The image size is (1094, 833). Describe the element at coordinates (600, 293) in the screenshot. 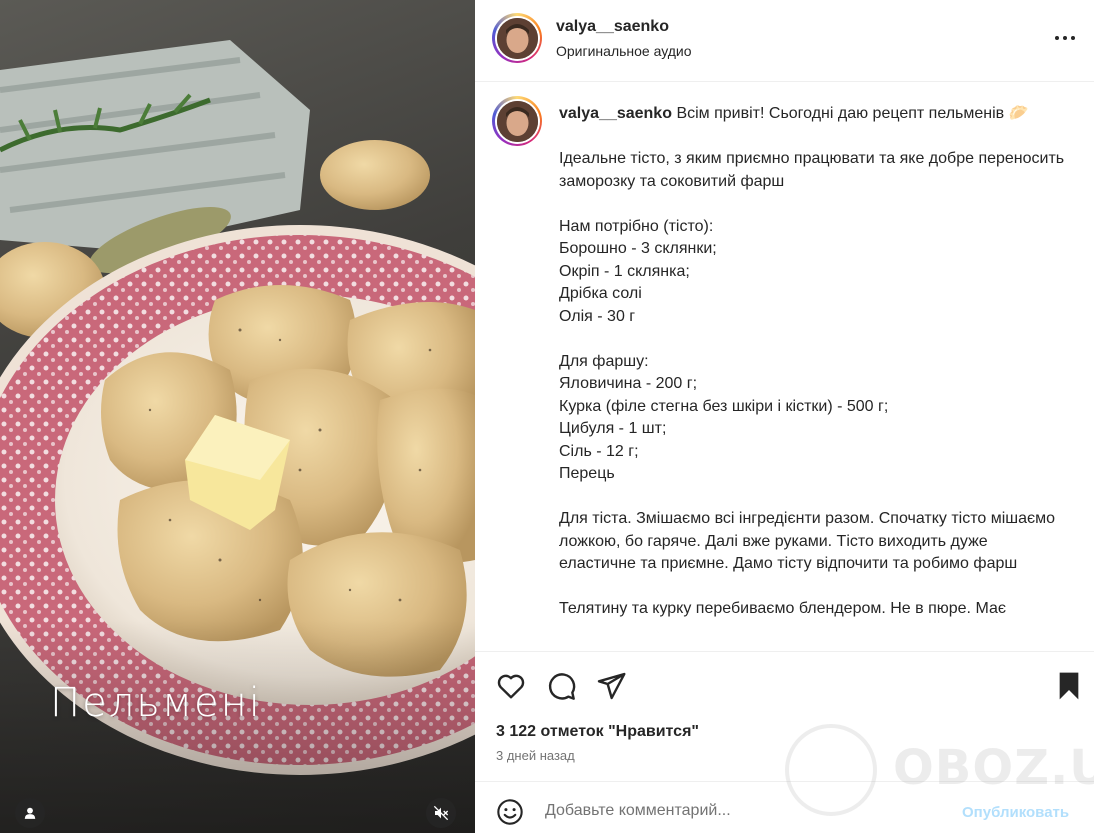

I see `caption-line: Дрібка солі` at that location.